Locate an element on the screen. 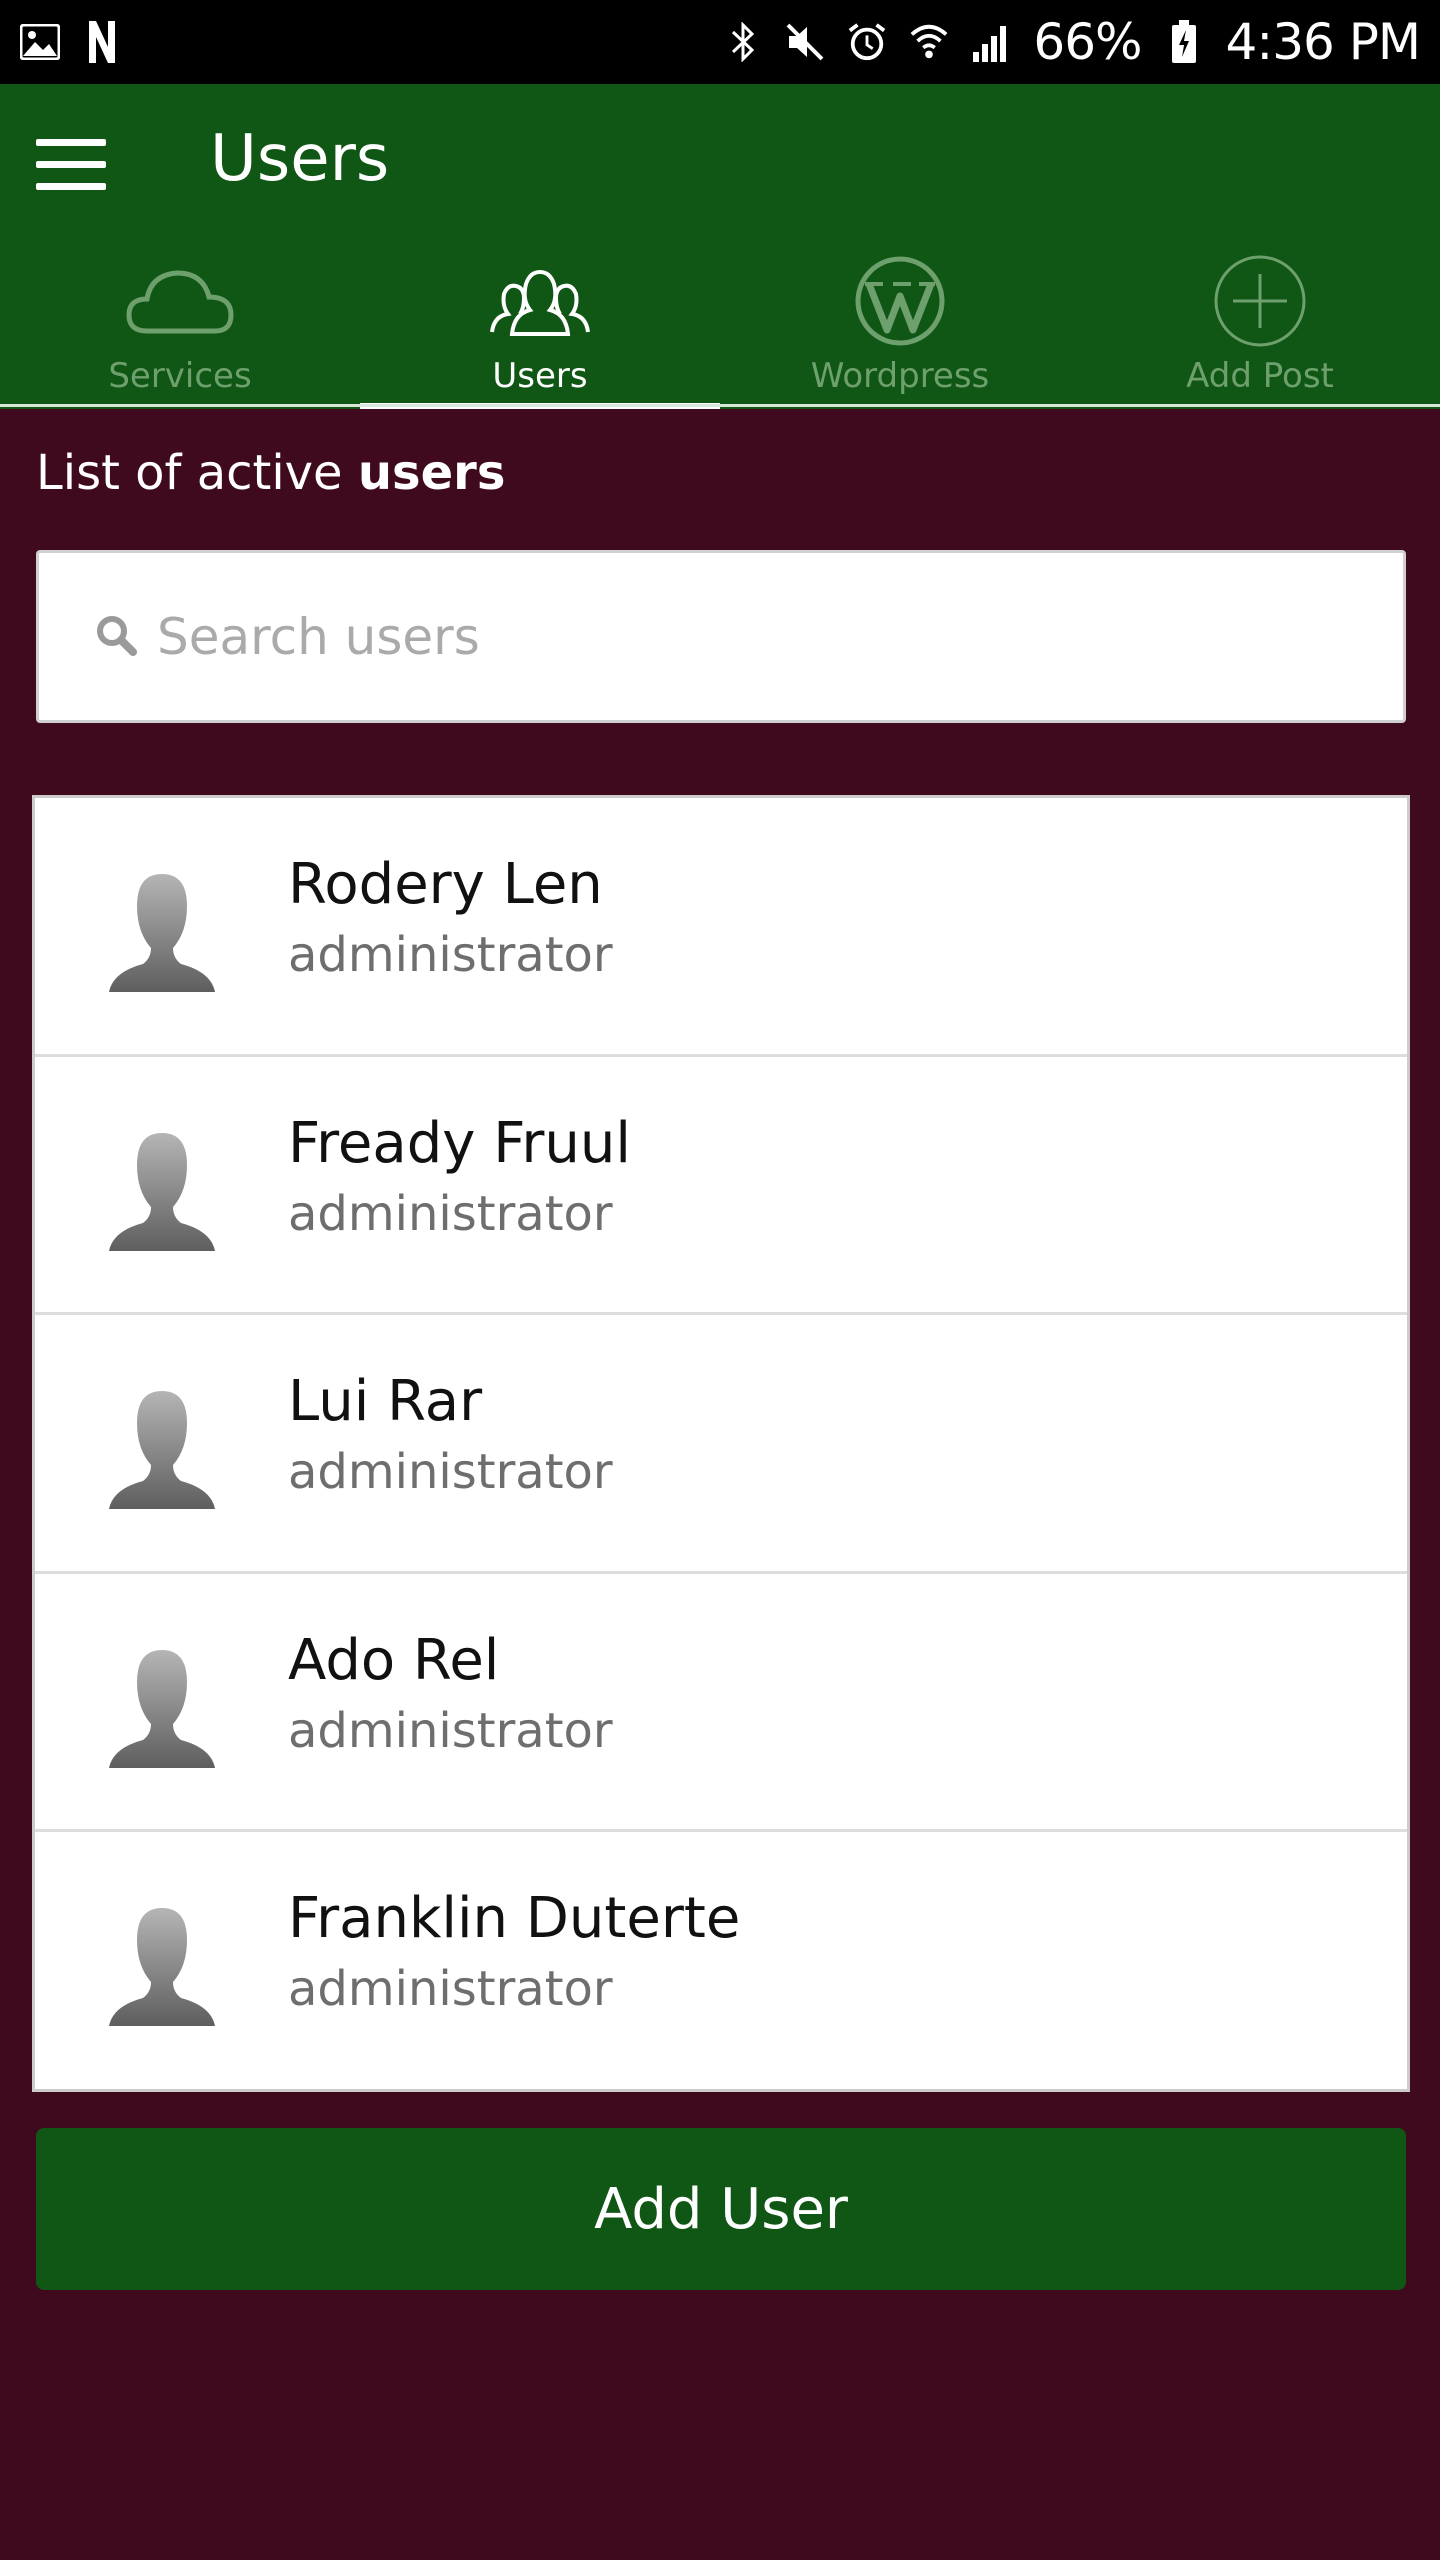 Image resolution: width=1440 pixels, height=2560 pixels. user-name: Fready Fruul is located at coordinates (459, 1143).